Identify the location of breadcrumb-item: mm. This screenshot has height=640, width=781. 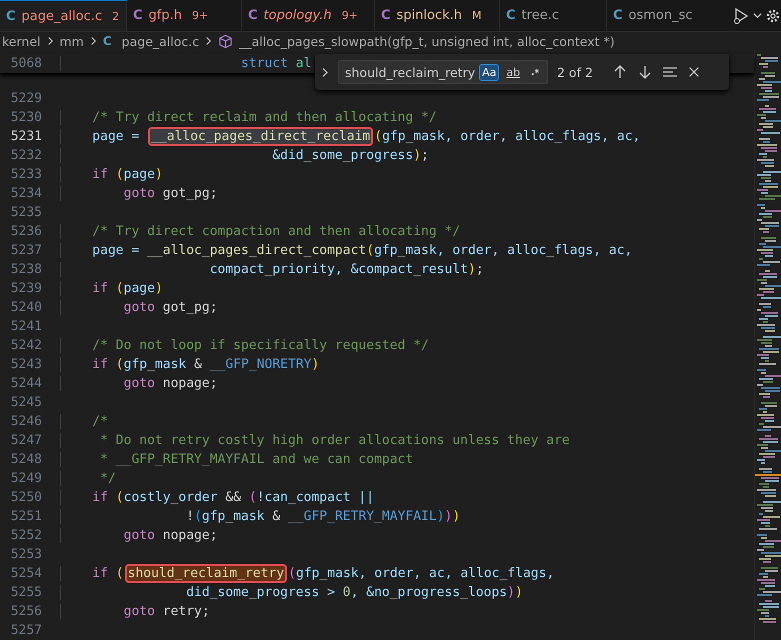
(72, 41).